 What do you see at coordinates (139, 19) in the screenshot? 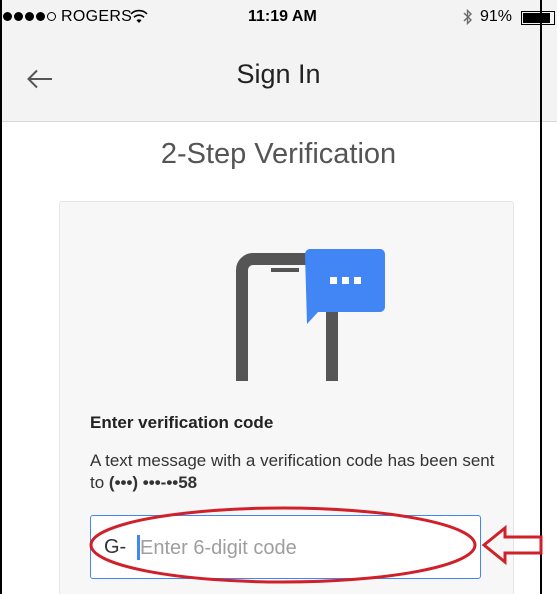
I see `wifi-icon` at bounding box center [139, 19].